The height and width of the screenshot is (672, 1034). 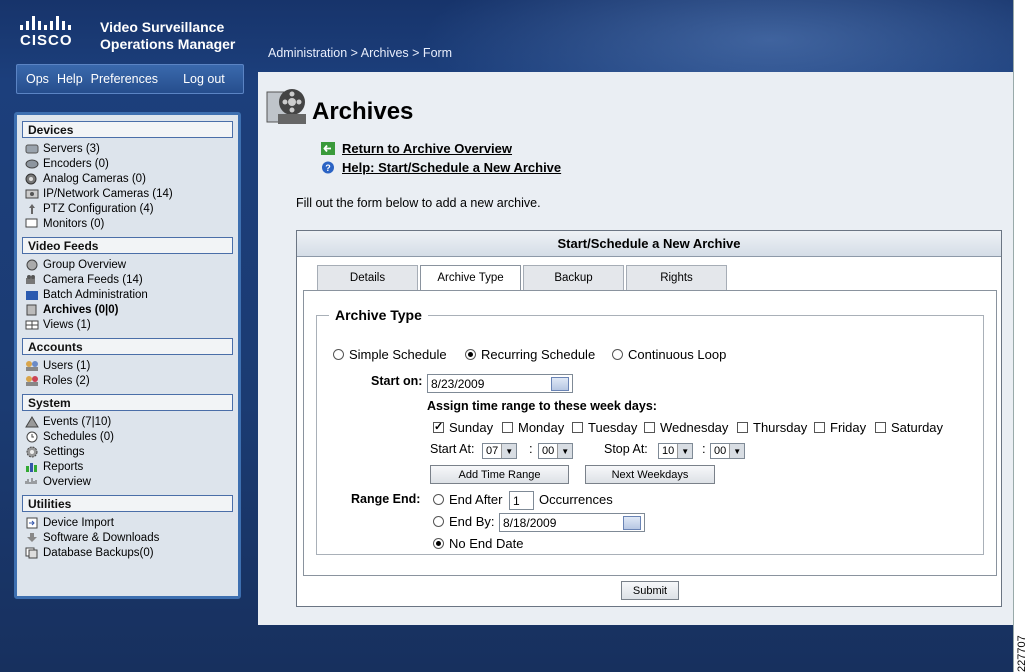 What do you see at coordinates (577, 427) in the screenshot?
I see `checkbox-tuesday` at bounding box center [577, 427].